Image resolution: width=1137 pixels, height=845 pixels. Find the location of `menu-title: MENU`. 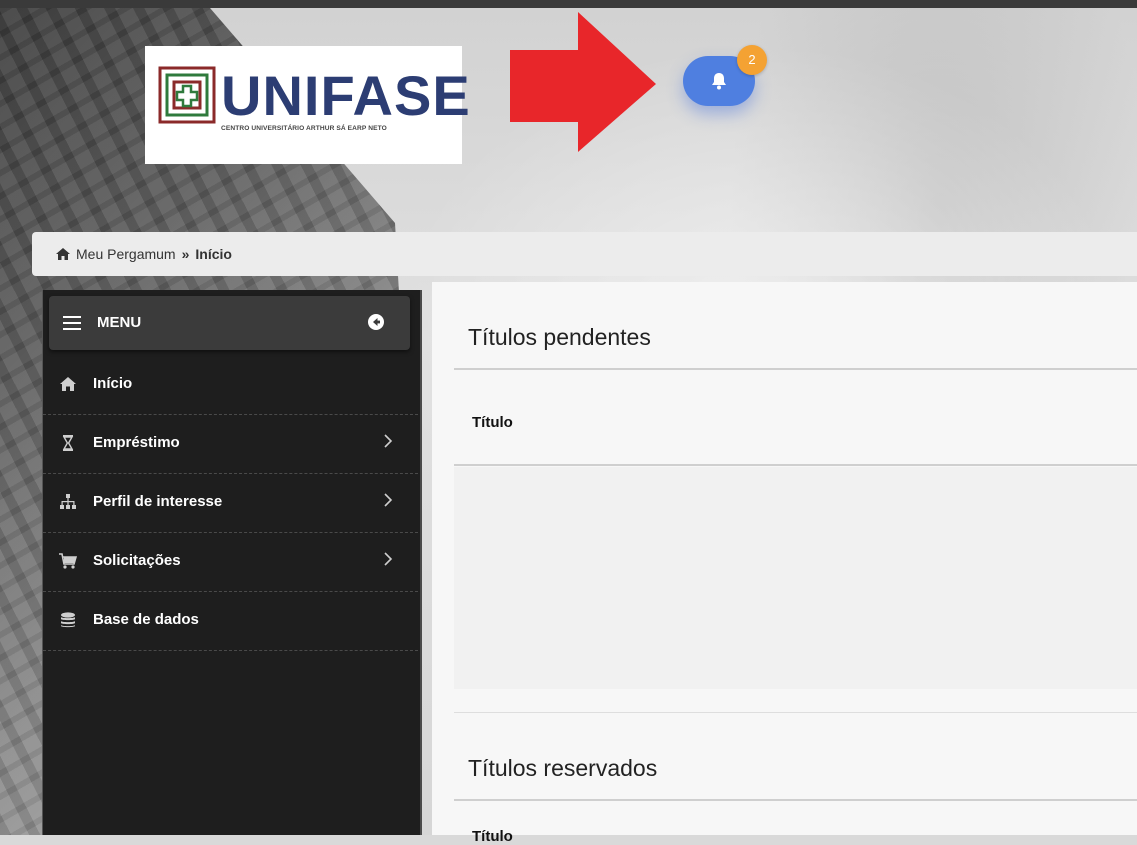

menu-title: MENU is located at coordinates (119, 322).